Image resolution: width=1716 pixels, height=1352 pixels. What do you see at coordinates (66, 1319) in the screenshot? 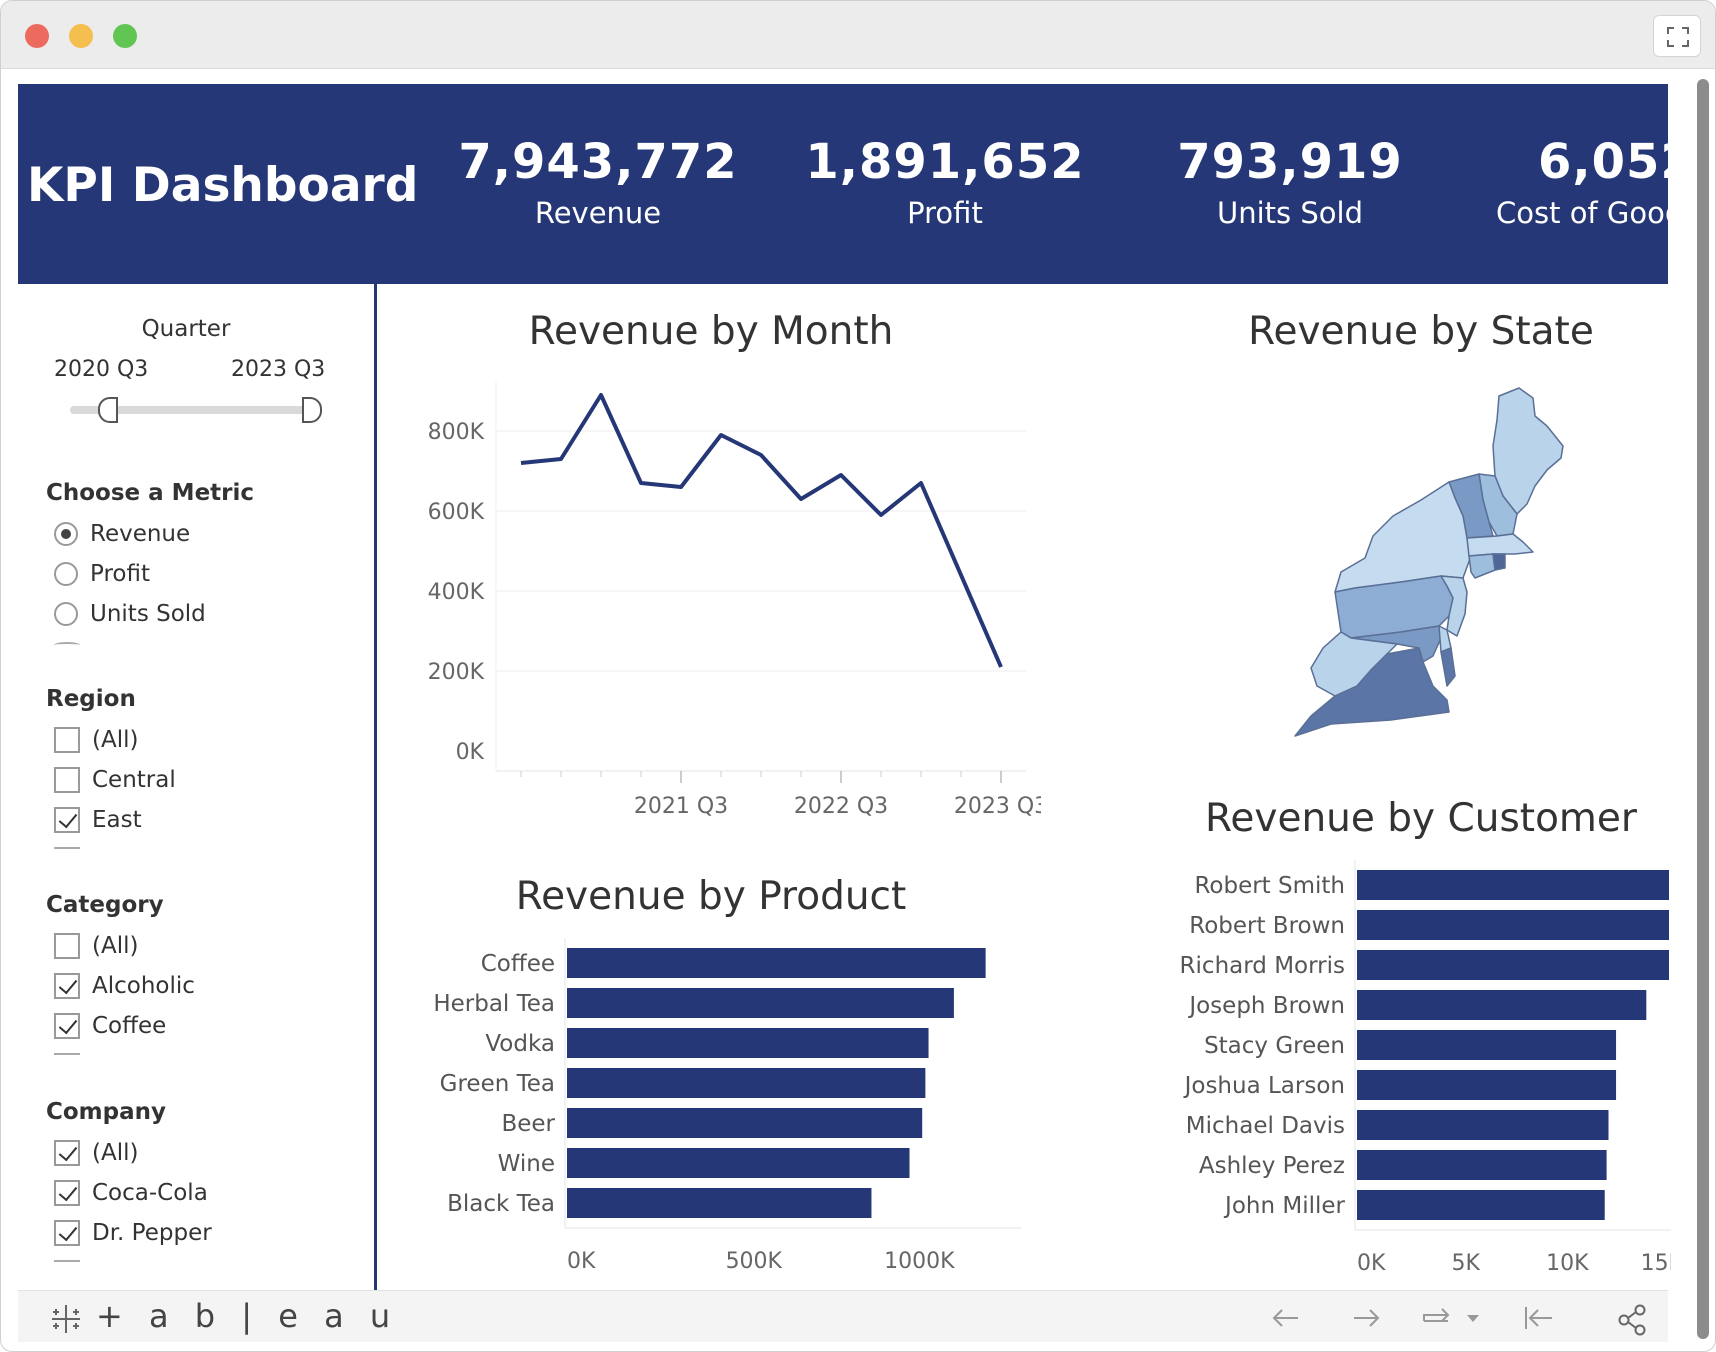
I see `tableau-logo-icon` at bounding box center [66, 1319].